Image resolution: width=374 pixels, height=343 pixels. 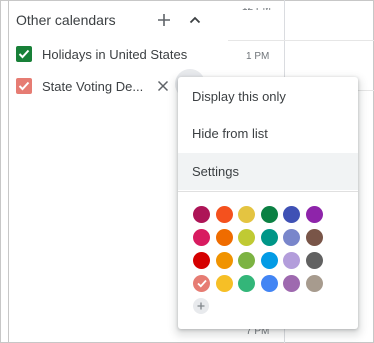 I want to click on close-icon, so click(x=163, y=86).